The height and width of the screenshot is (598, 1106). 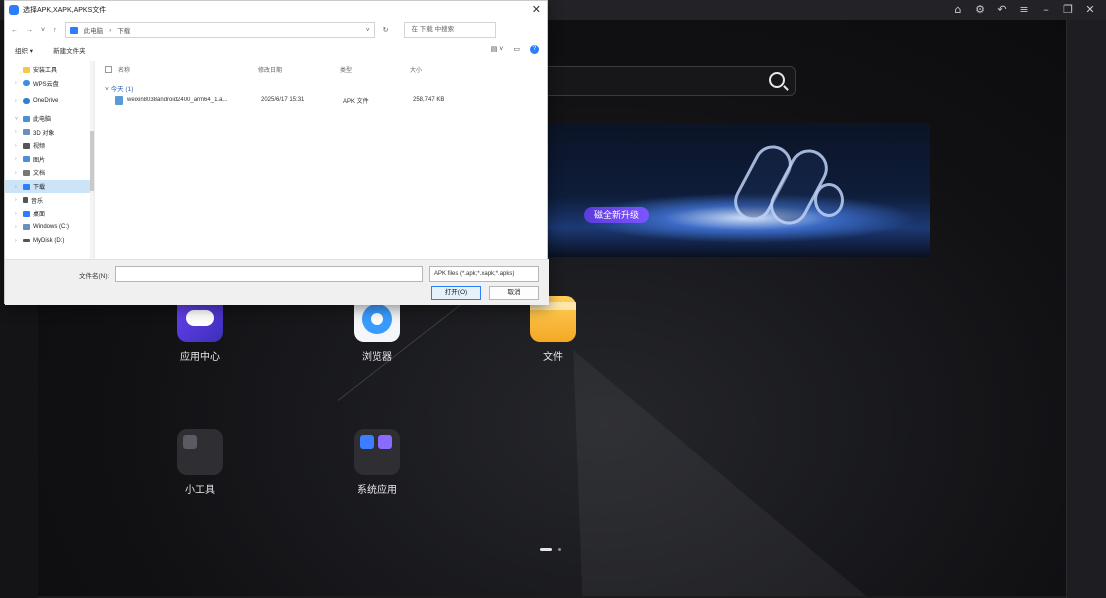 I want to click on app-files: 文件, so click(x=553, y=329).